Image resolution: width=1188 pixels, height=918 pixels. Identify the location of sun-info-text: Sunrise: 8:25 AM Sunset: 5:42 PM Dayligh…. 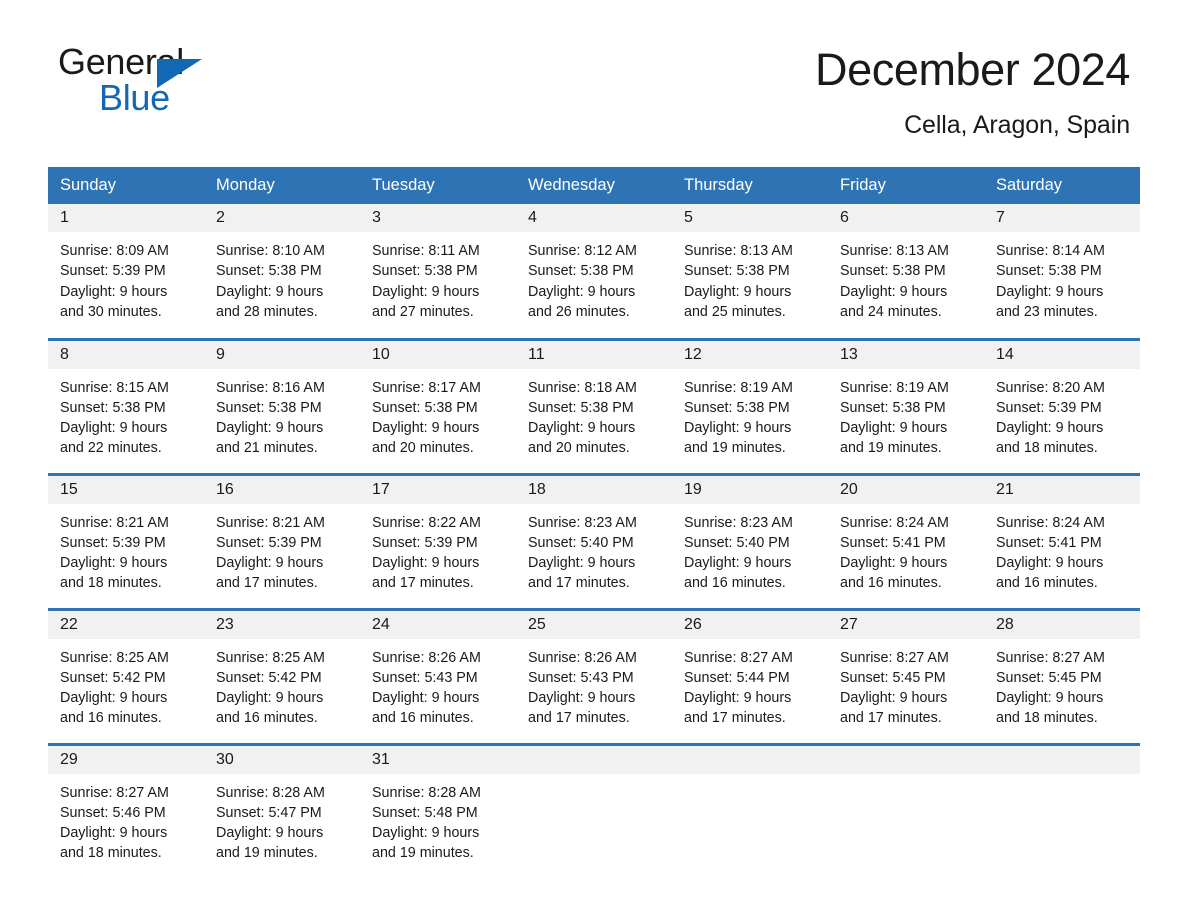
(270, 688).